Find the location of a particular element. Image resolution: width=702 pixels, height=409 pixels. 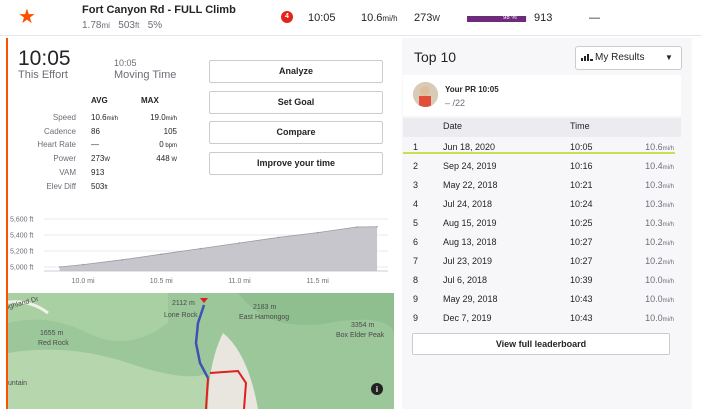

stat-avg-value: 10.6 is located at coordinates (99, 117).